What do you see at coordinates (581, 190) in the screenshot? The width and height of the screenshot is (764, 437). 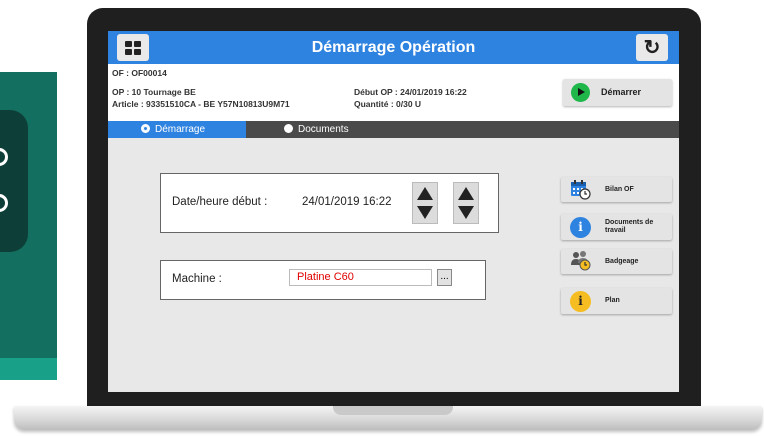 I see `calendar-clock-icon` at bounding box center [581, 190].